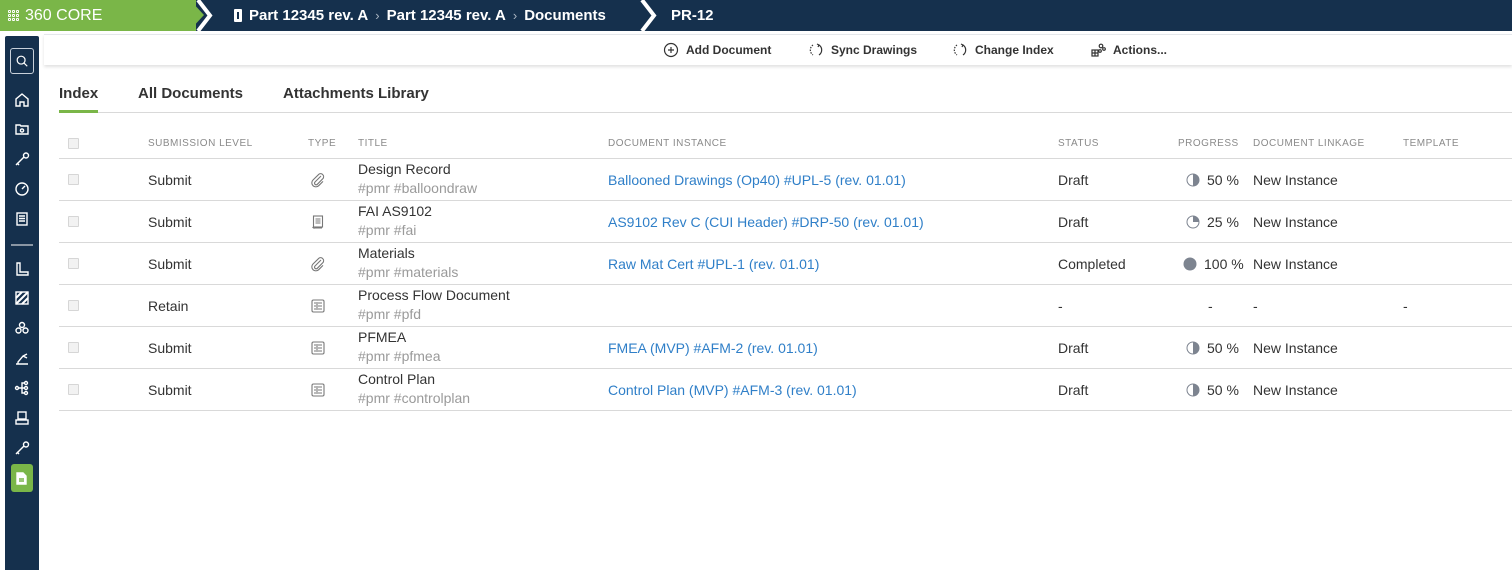  What do you see at coordinates (79, 99) in the screenshot?
I see `tab-index: Index` at bounding box center [79, 99].